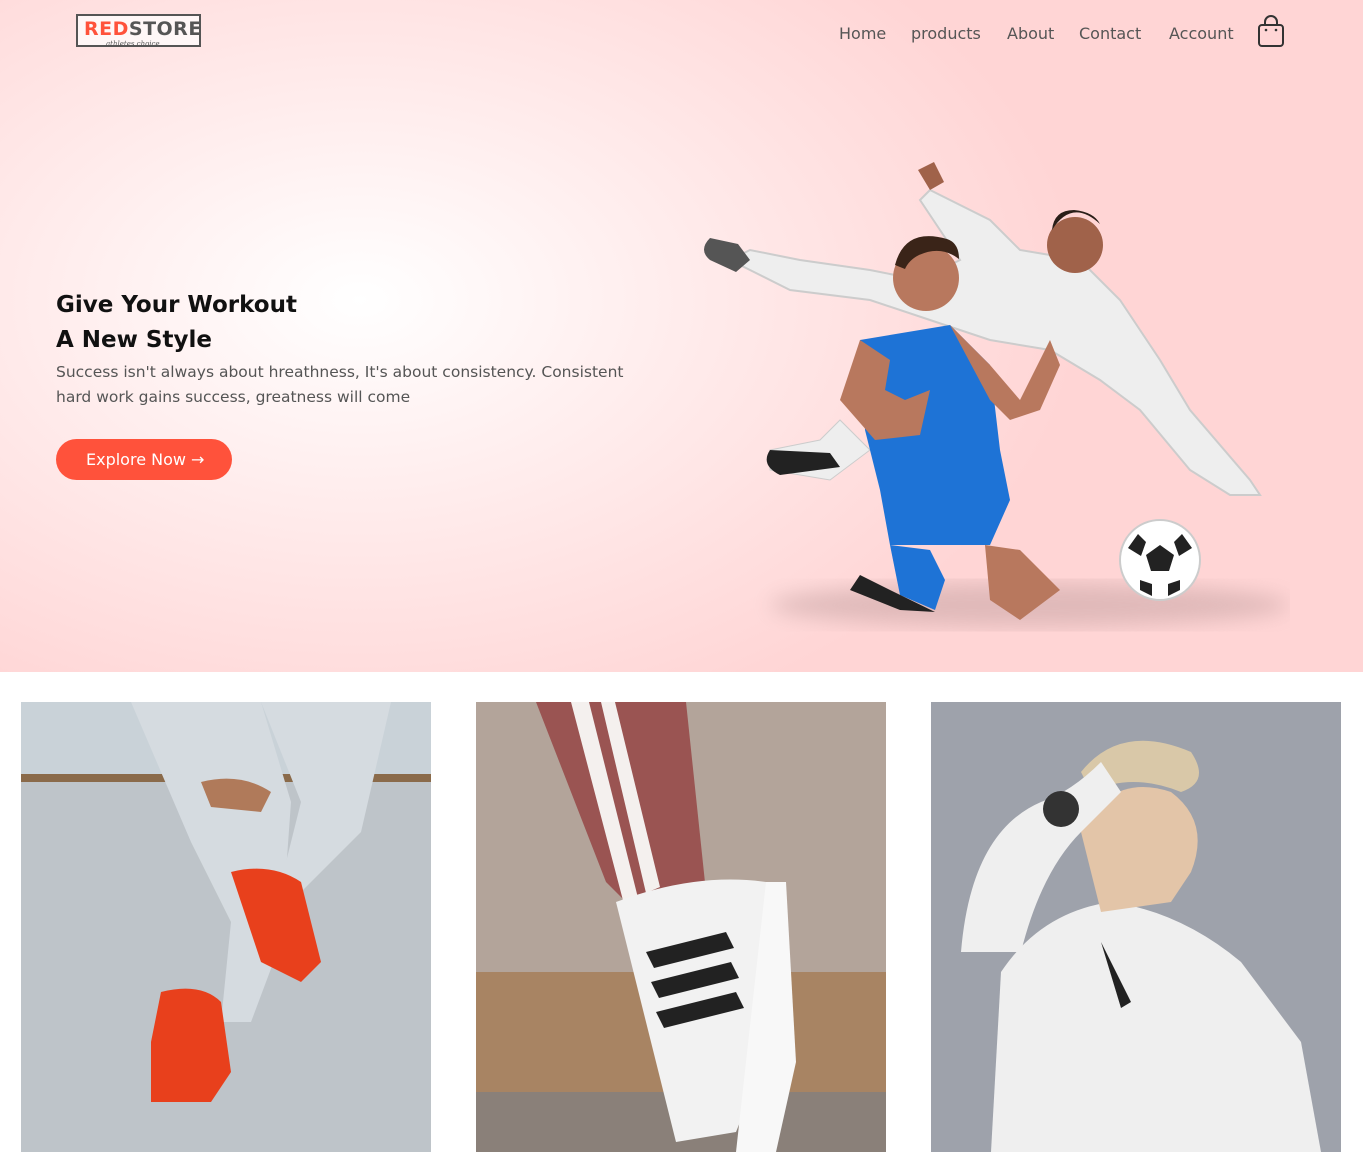 The height and width of the screenshot is (1172, 1363). Describe the element at coordinates (1030, 33) in the screenshot. I see `nav-about: About` at that location.